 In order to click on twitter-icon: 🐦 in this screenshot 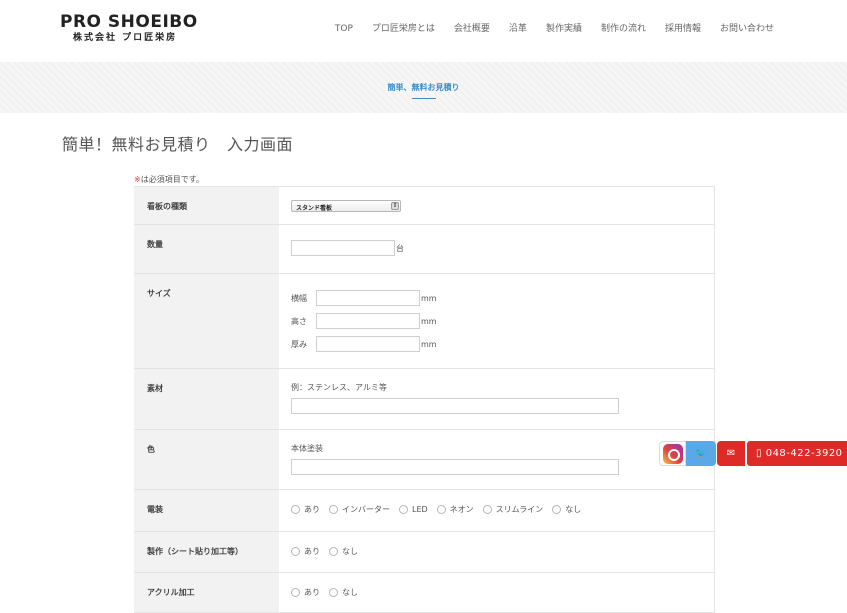, I will do `click(701, 453)`.